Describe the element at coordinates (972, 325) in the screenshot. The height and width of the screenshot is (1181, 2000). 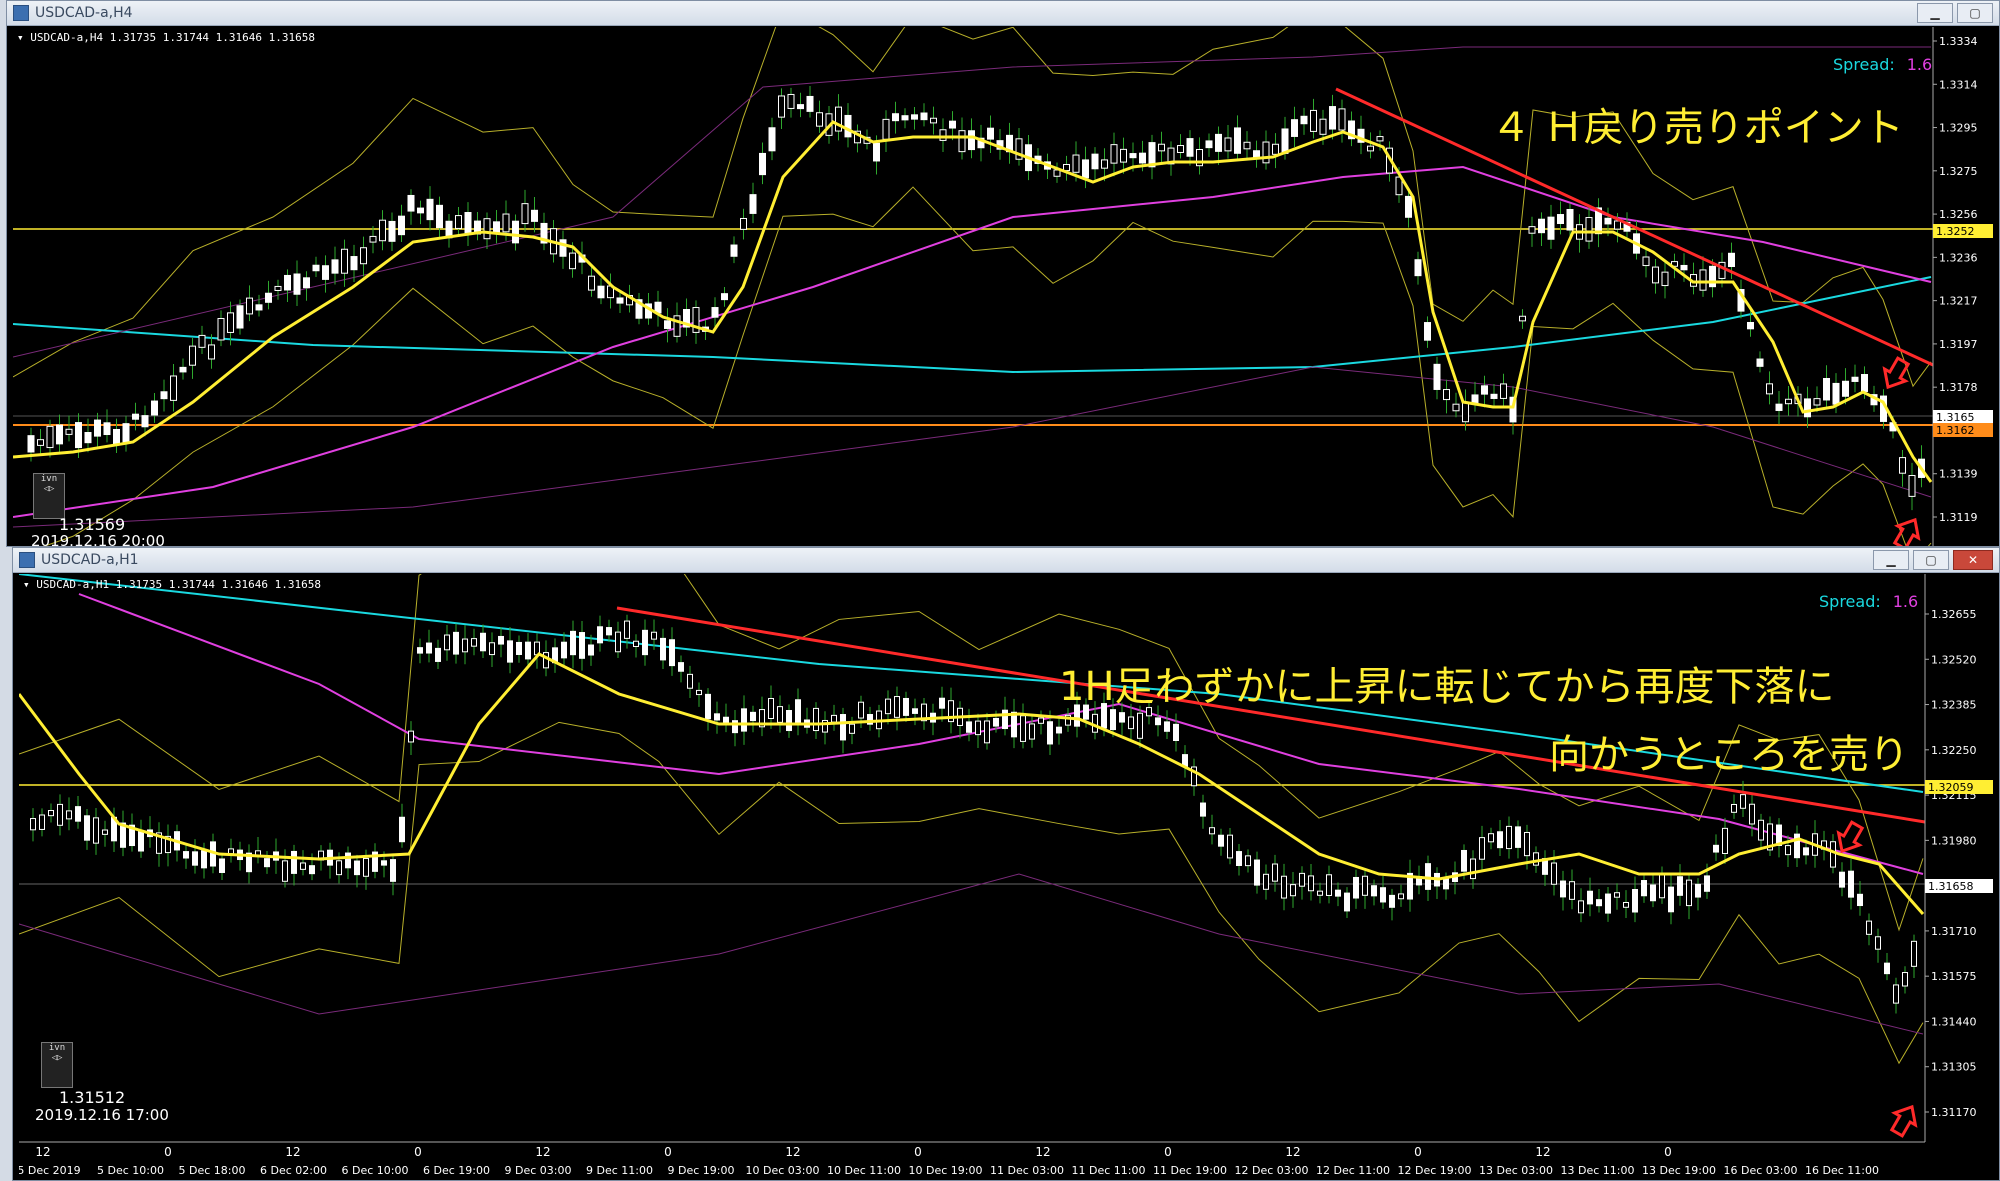
I see `ma-slow-line` at that location.